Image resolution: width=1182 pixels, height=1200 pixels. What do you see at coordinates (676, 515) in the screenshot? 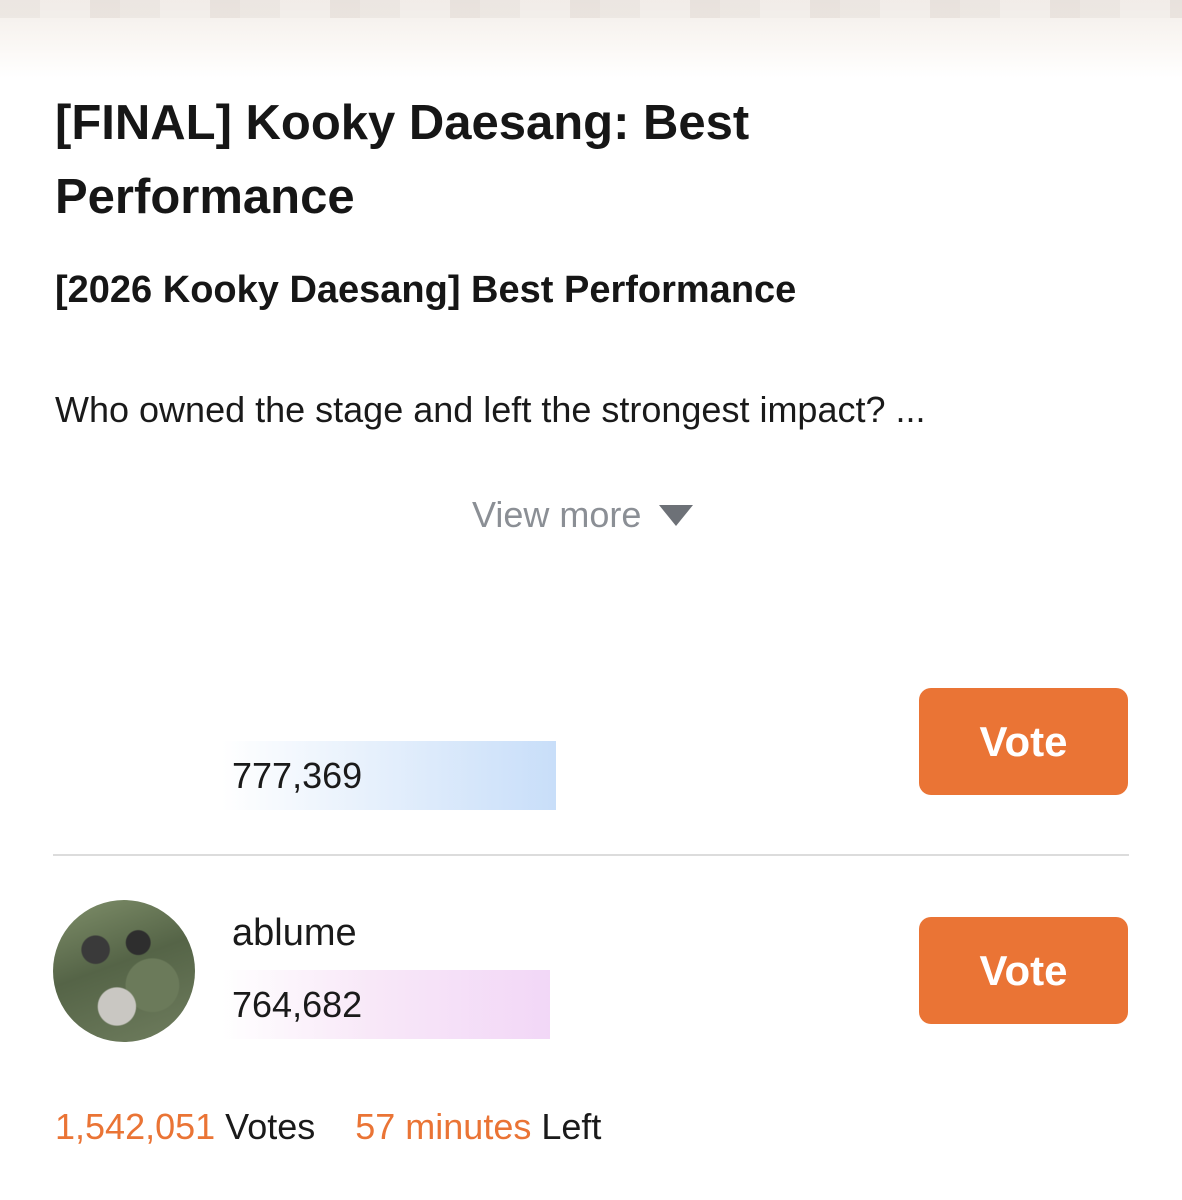
I see `caret-down-icon` at bounding box center [676, 515].